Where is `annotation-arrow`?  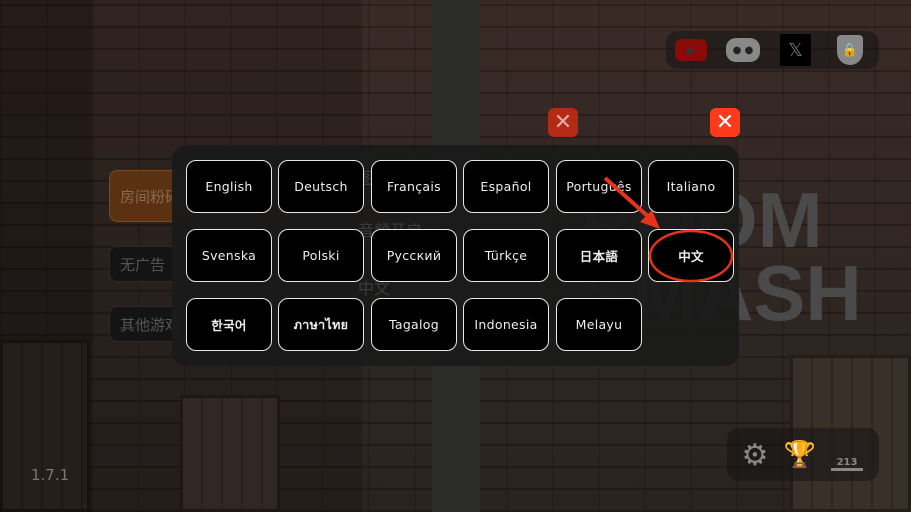
annotation-arrow is located at coordinates (628, 199).